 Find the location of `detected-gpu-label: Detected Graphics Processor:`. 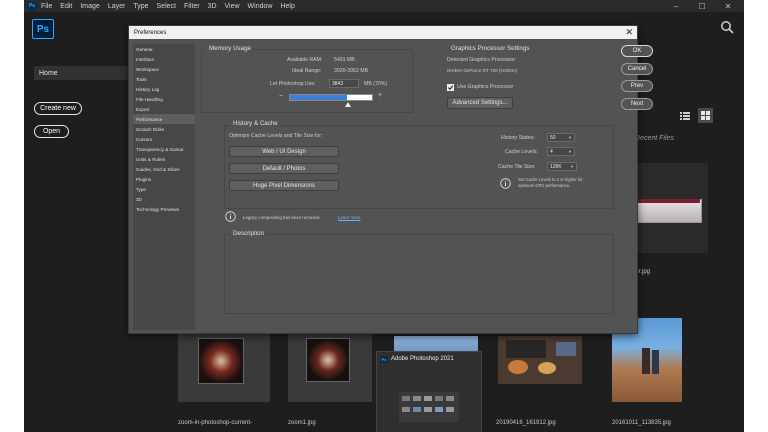

detected-gpu-label: Detected Graphics Processor: is located at coordinates (482, 60).